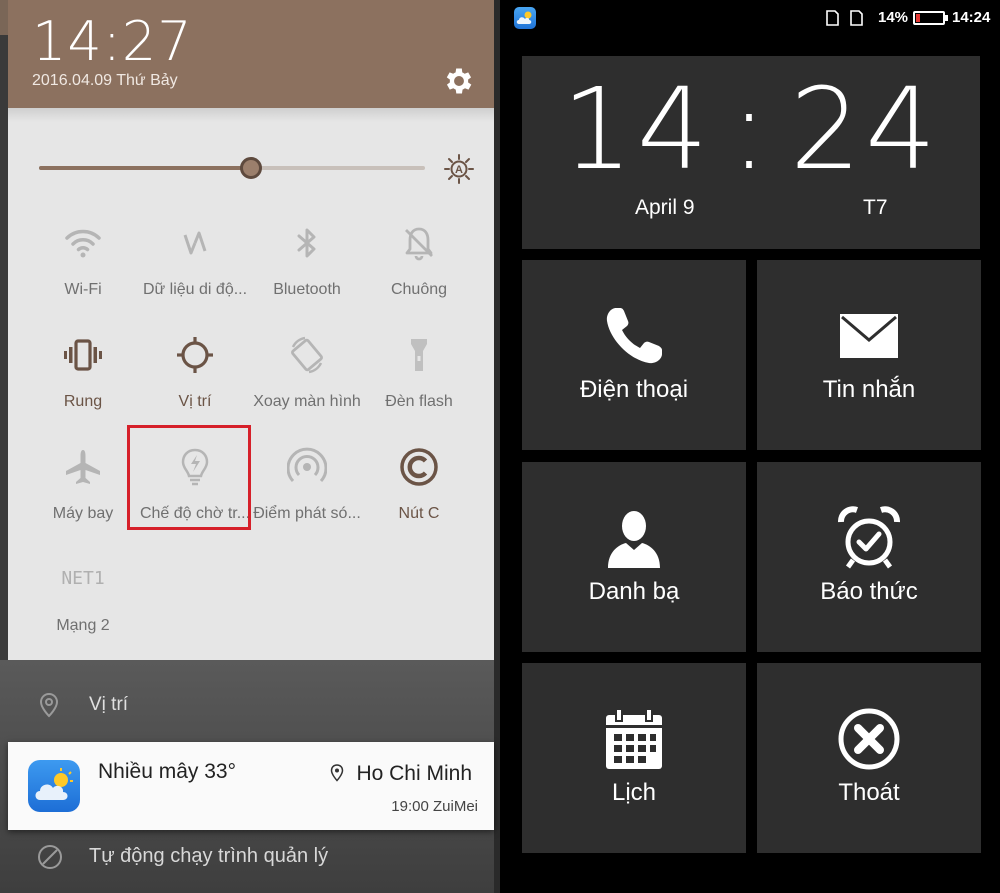 The width and height of the screenshot is (1000, 893). Describe the element at coordinates (634, 792) in the screenshot. I see `app-label: Lịch` at that location.